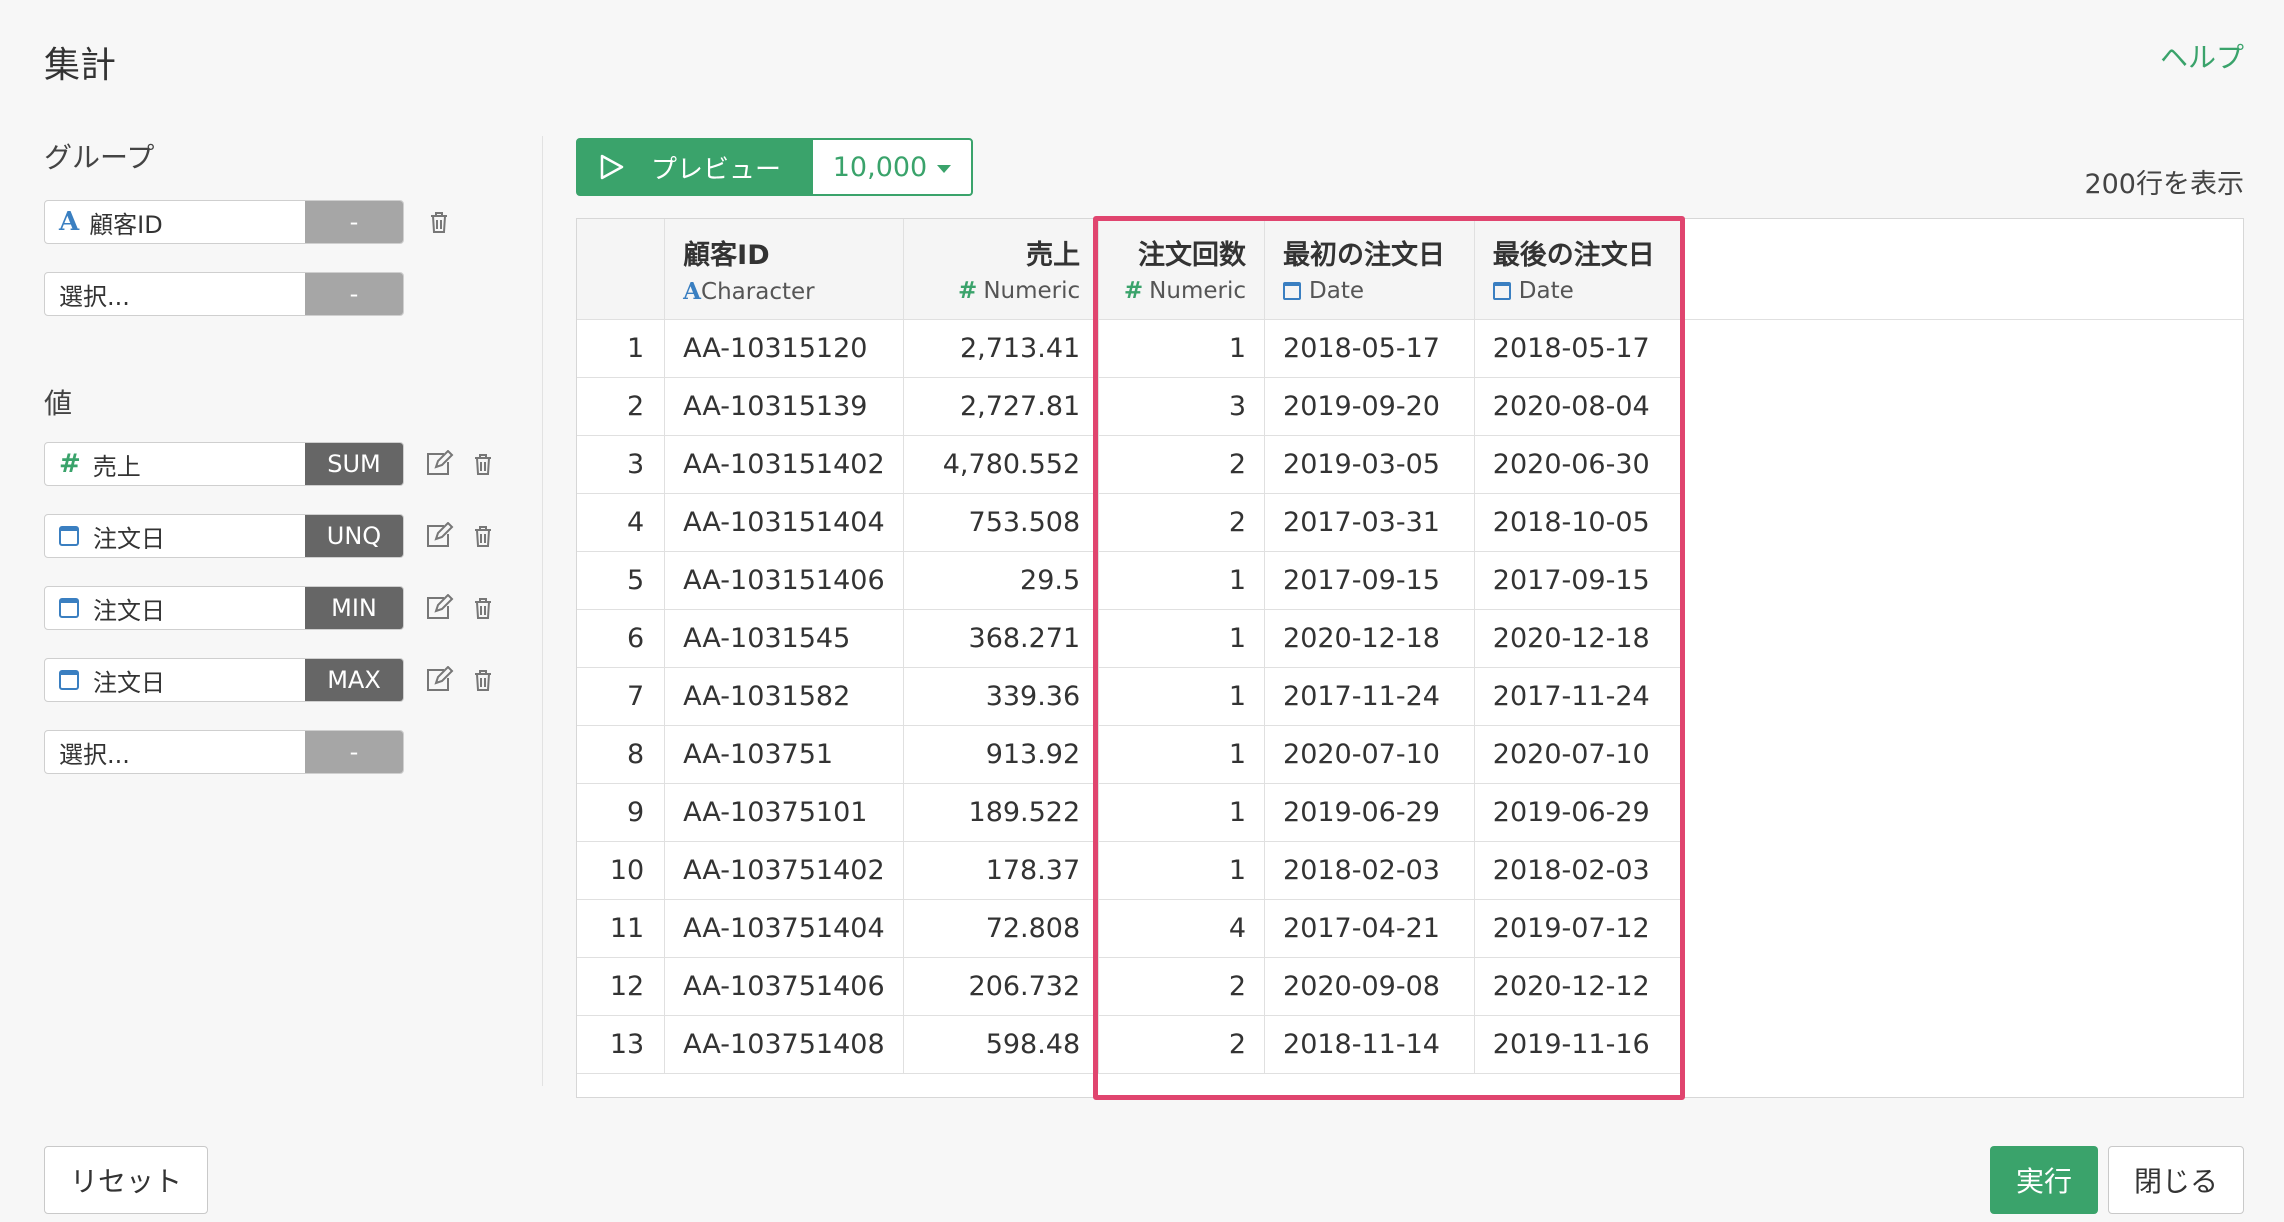 The width and height of the screenshot is (2284, 1222). I want to click on rows-dropdown: 10,000, so click(892, 167).